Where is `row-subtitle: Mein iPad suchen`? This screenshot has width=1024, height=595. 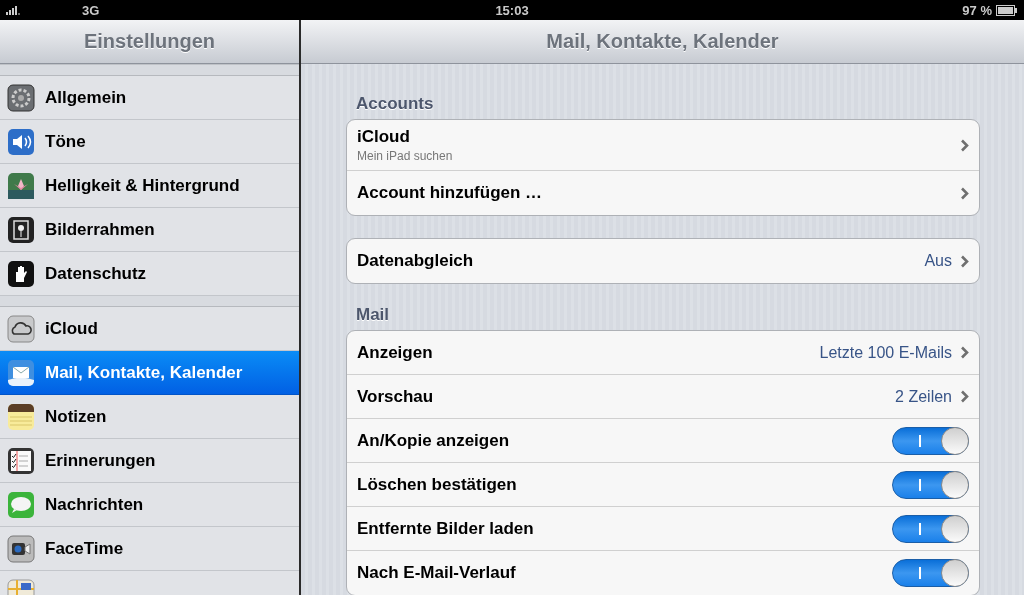 row-subtitle: Mein iPad suchen is located at coordinates (405, 156).